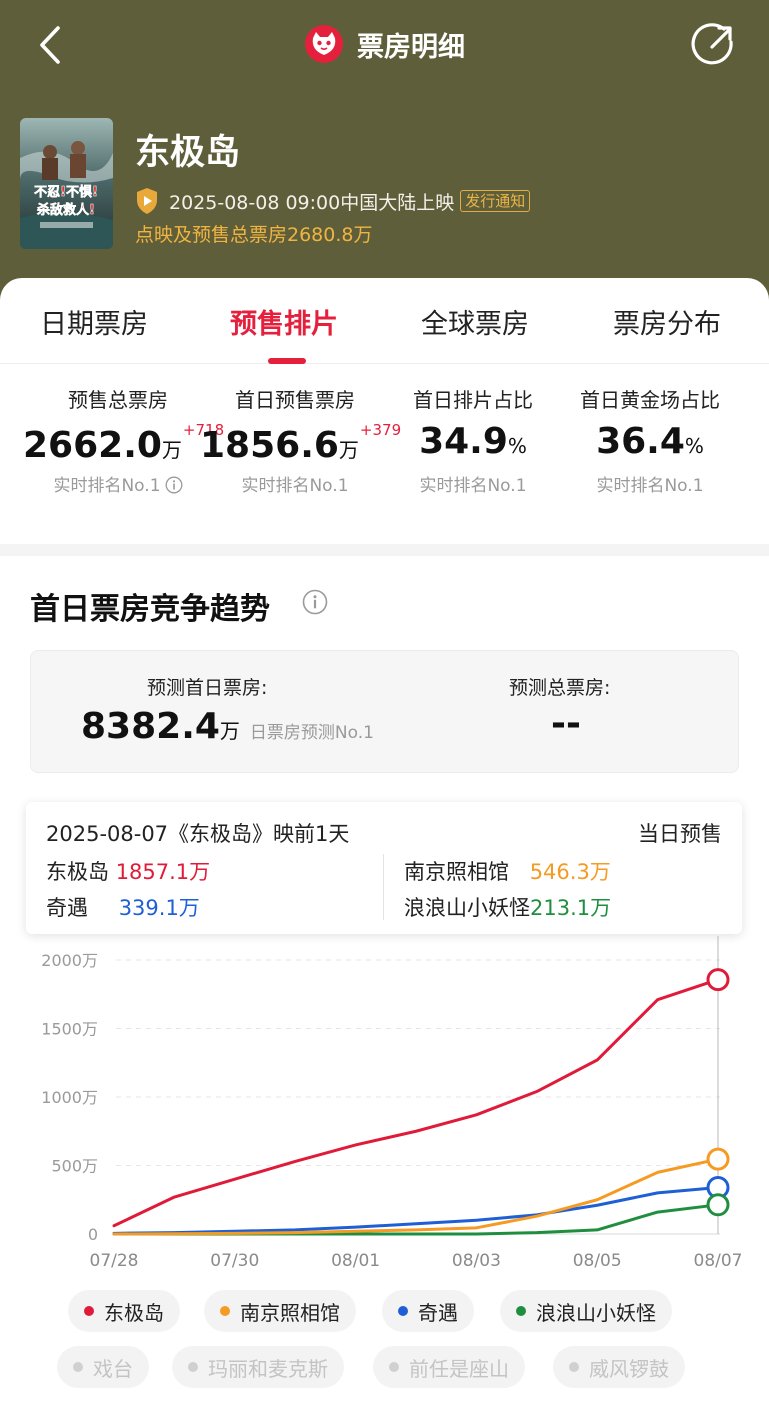 The height and width of the screenshot is (1421, 769). What do you see at coordinates (254, 235) in the screenshot?
I see `presale-total-text: 点映及预售总票房2680.8万` at bounding box center [254, 235].